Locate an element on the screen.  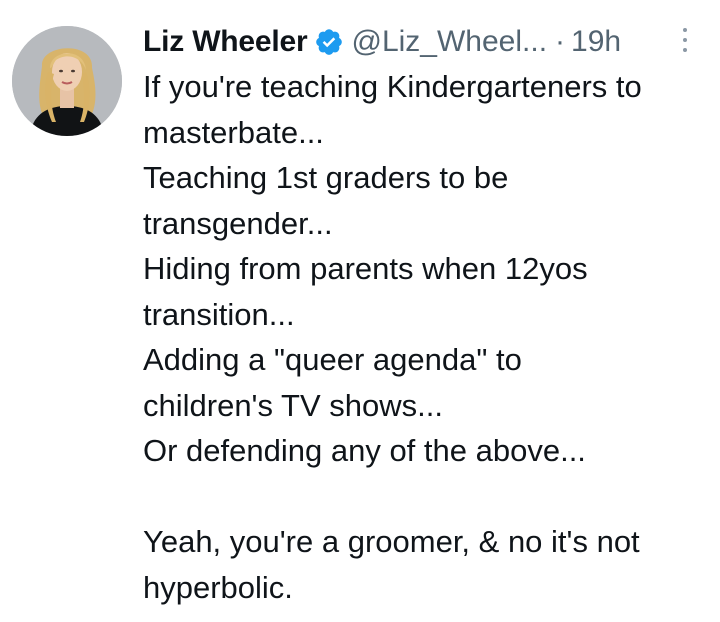
tweet-line: Adding a "queer agenda" to is located at coordinates (332, 359).